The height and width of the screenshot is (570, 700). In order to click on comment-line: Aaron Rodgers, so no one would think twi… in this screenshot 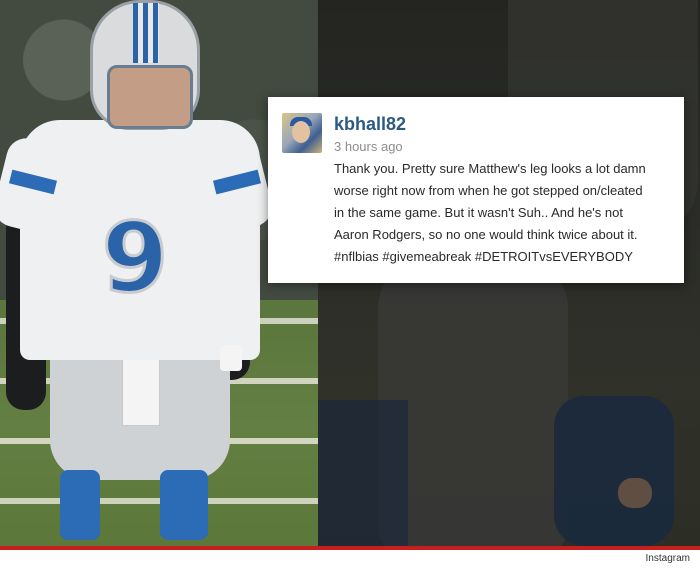, I will do `click(486, 234)`.